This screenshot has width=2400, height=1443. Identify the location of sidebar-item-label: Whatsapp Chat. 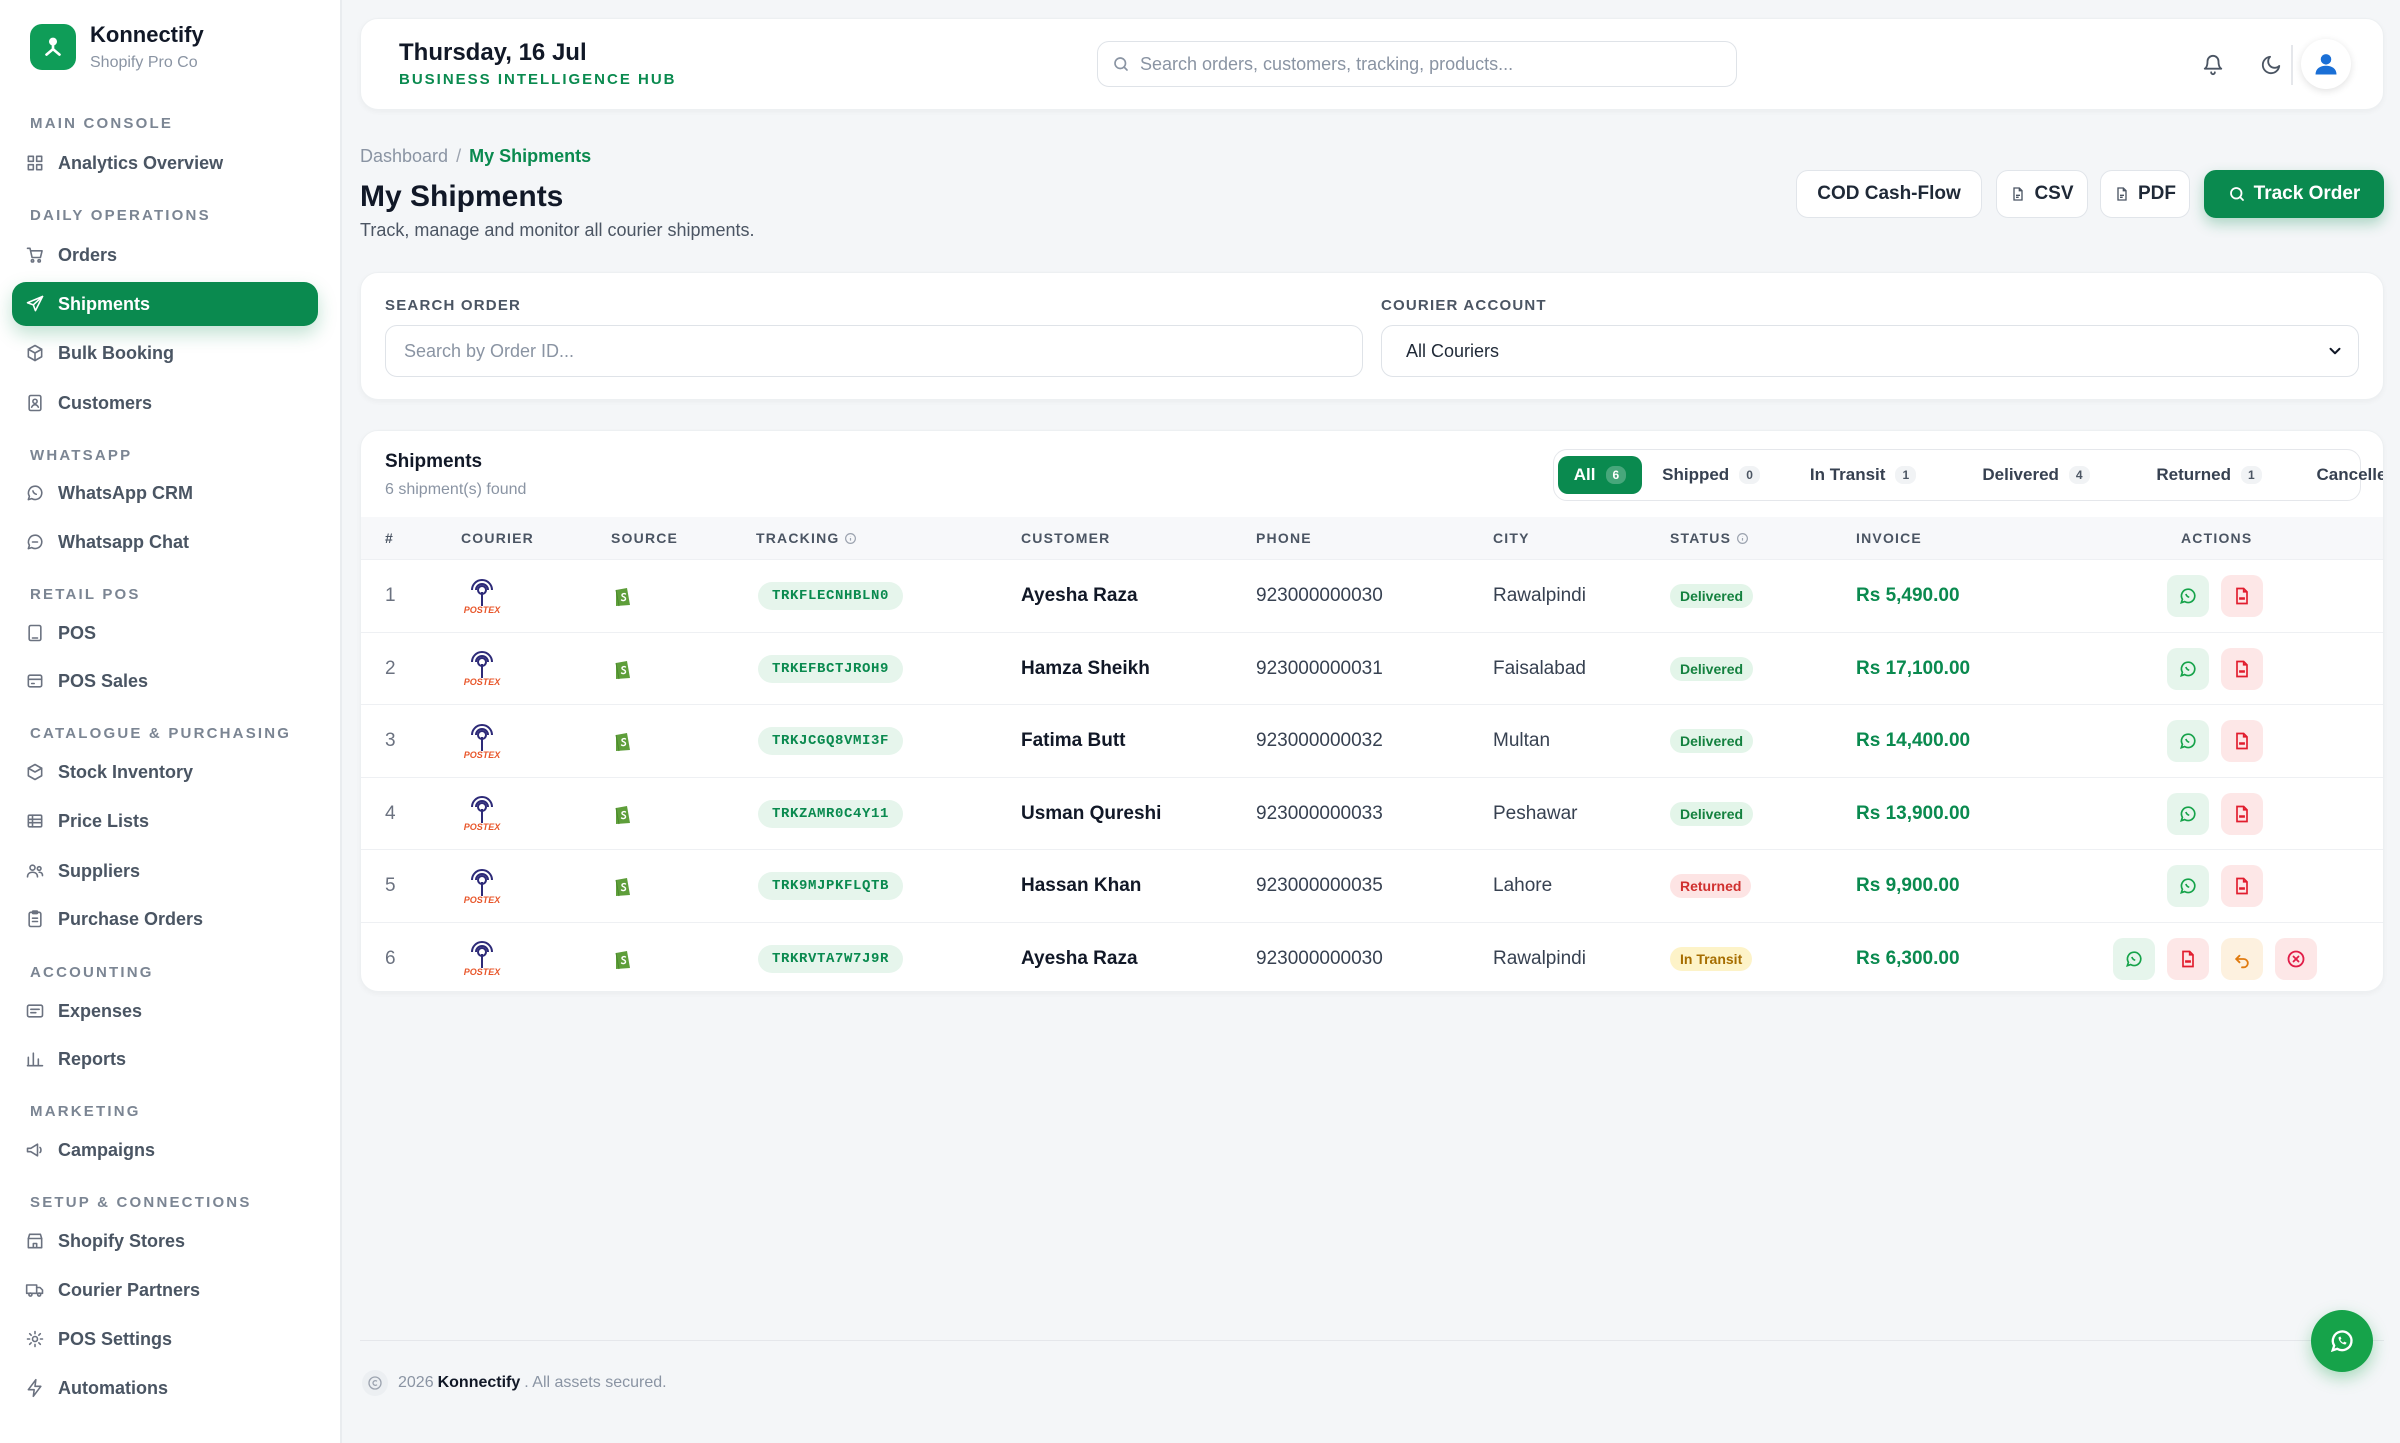
(124, 541).